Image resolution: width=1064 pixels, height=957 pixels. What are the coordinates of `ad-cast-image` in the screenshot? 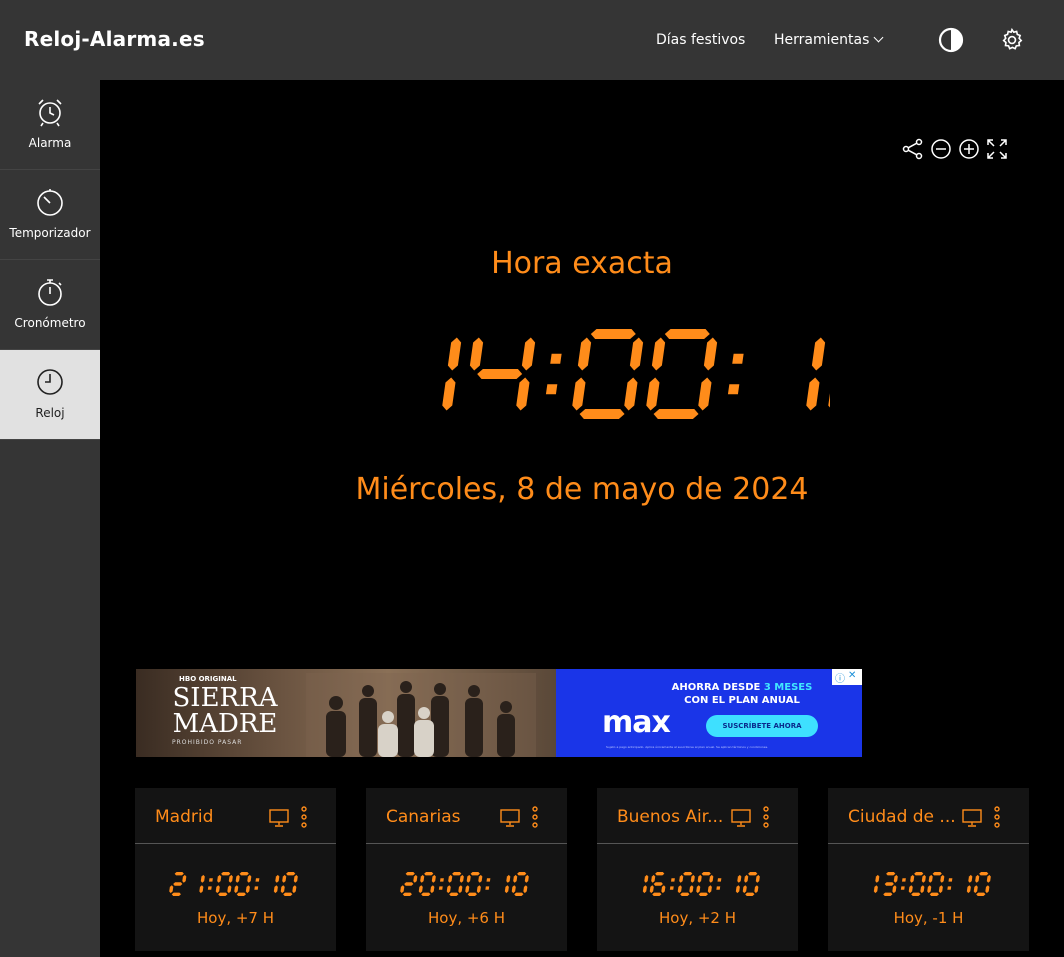 It's located at (421, 715).